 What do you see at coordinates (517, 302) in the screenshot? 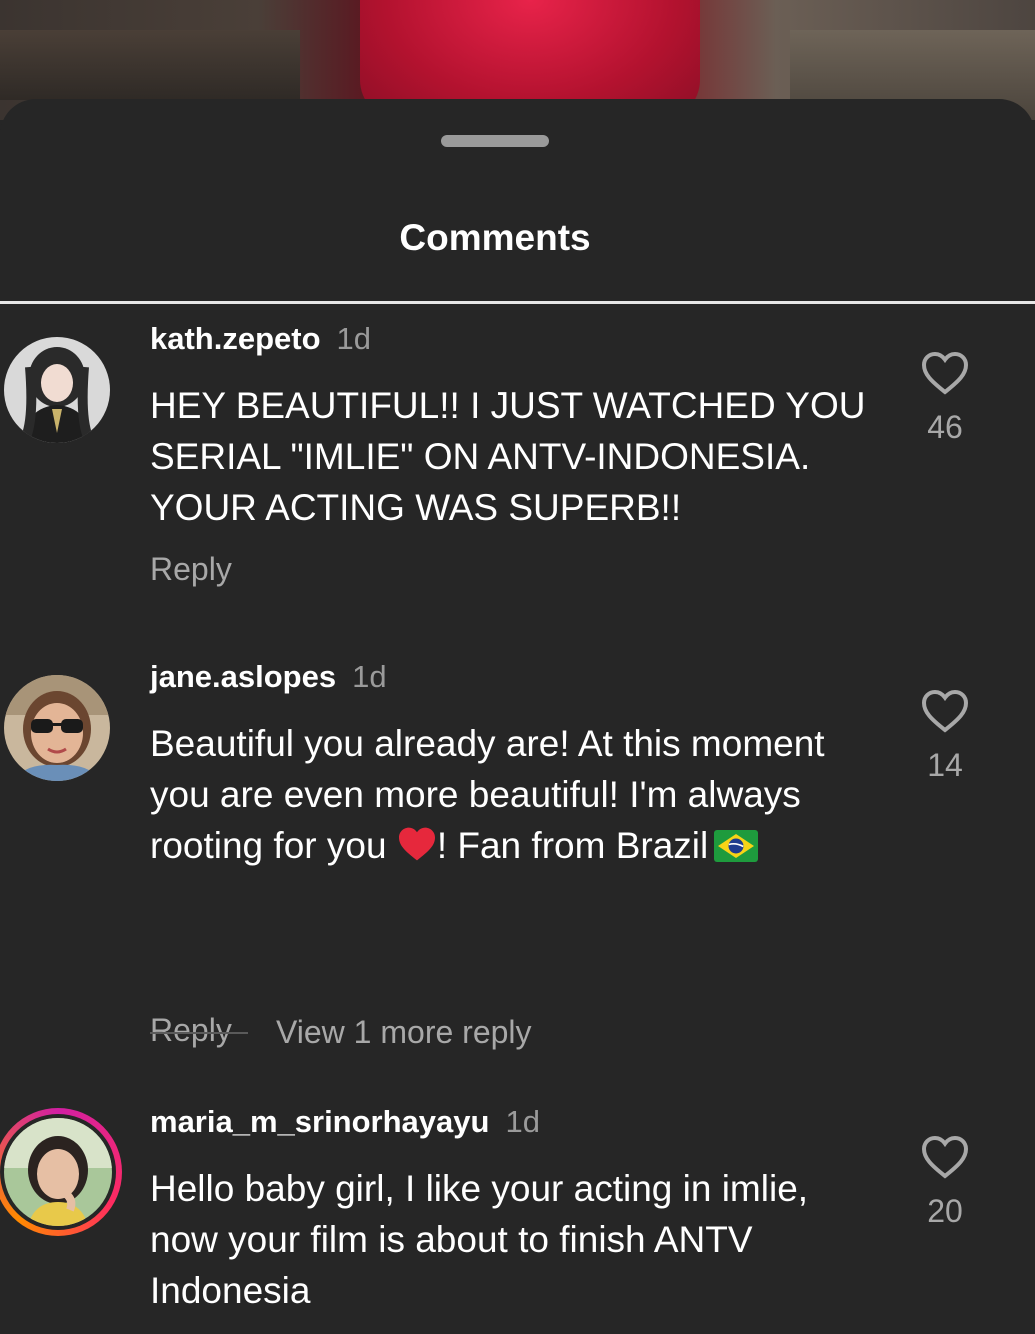
I see `header-divider` at bounding box center [517, 302].